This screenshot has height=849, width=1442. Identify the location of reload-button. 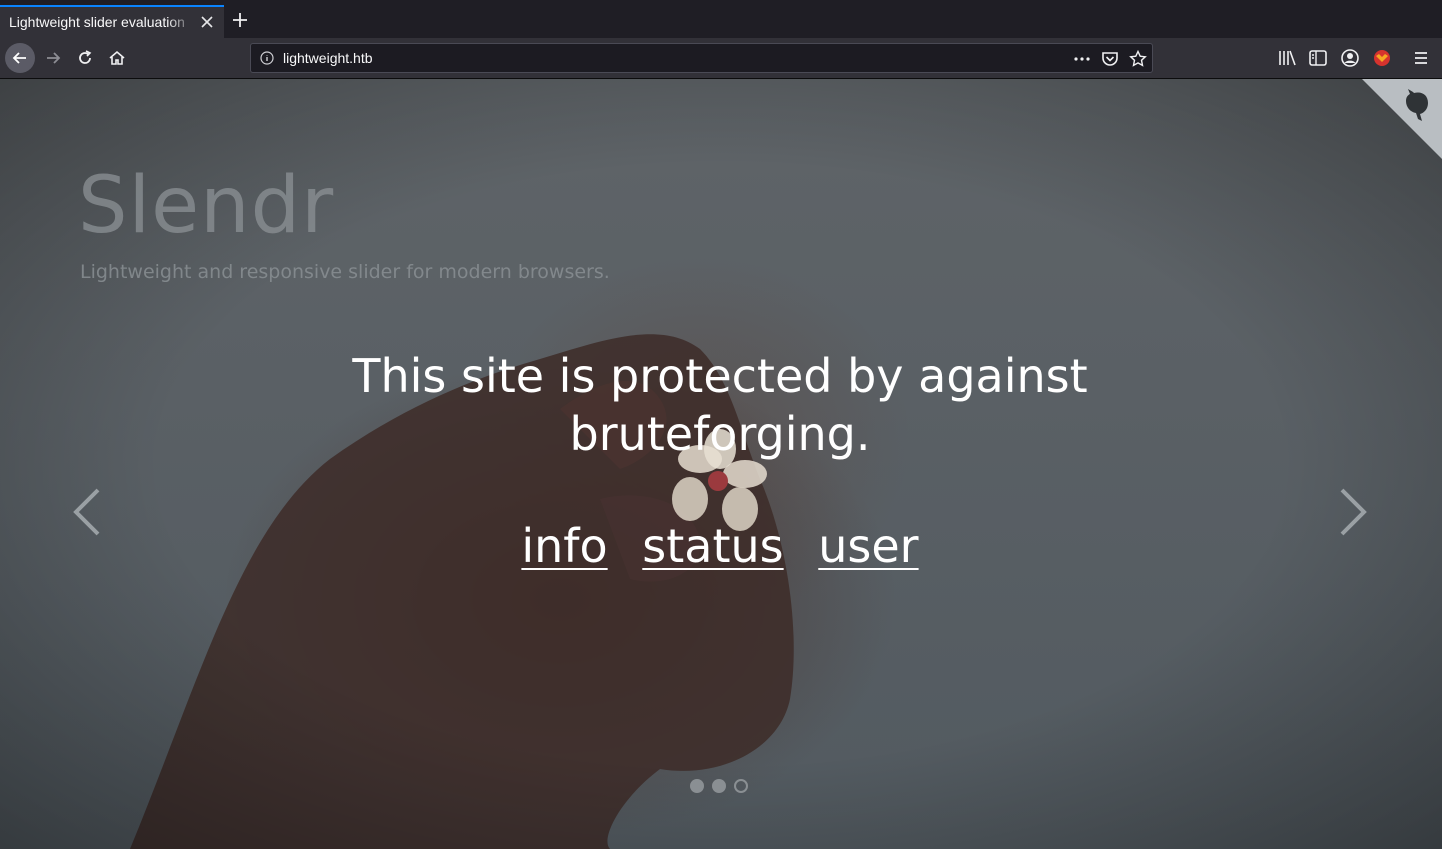
(85, 58).